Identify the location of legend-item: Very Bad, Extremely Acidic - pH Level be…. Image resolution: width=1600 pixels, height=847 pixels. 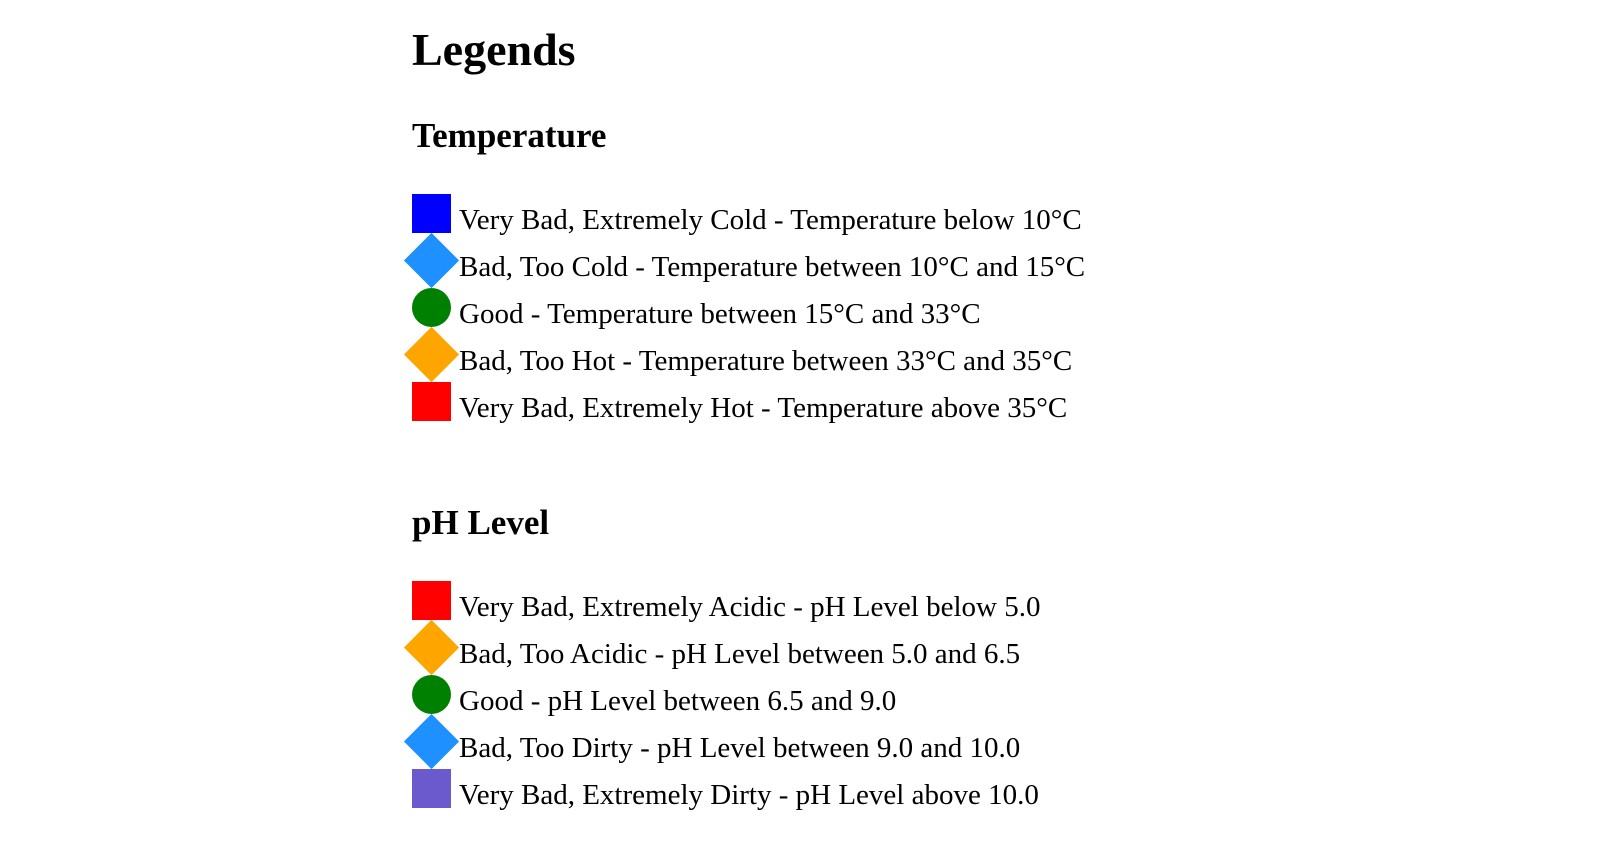
(812, 604).